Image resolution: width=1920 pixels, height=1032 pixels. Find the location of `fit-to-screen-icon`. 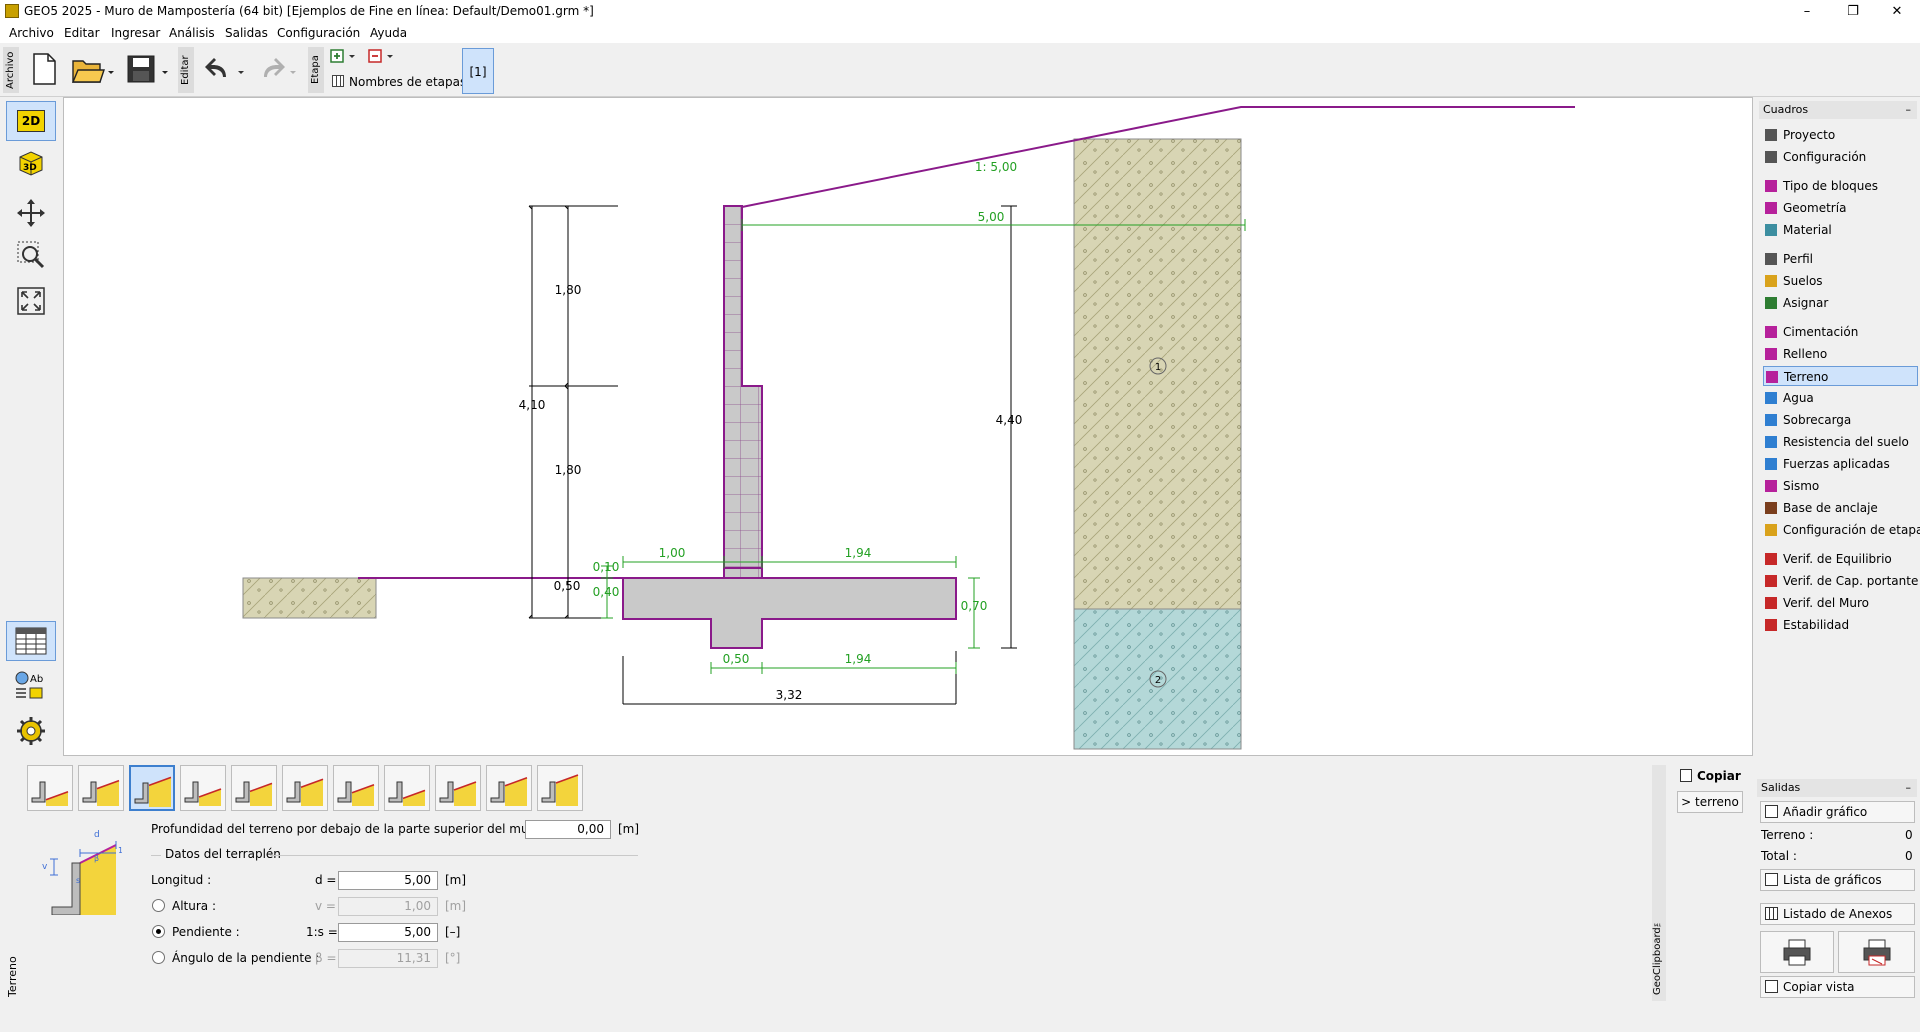

fit-to-screen-icon is located at coordinates (31, 301).